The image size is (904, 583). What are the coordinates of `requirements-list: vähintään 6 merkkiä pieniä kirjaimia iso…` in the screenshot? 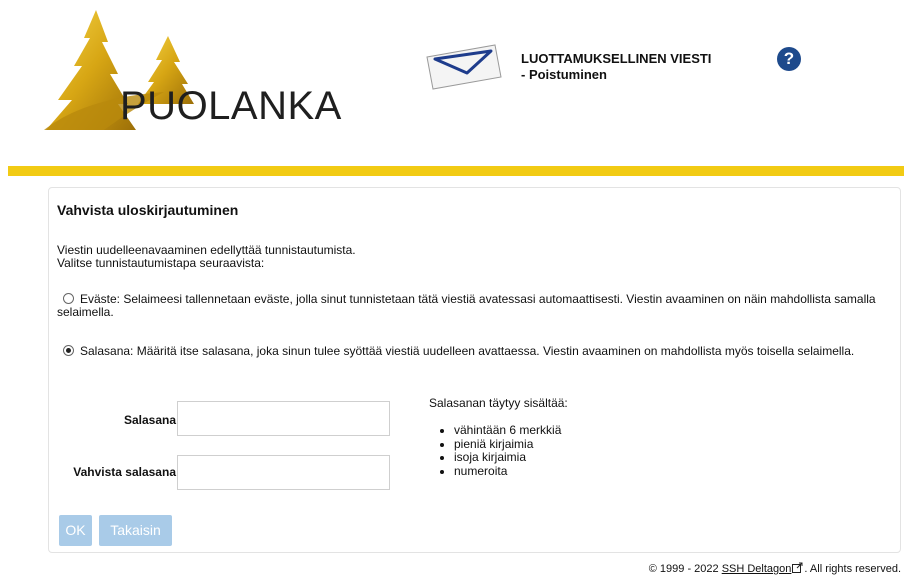 It's located at (495, 451).